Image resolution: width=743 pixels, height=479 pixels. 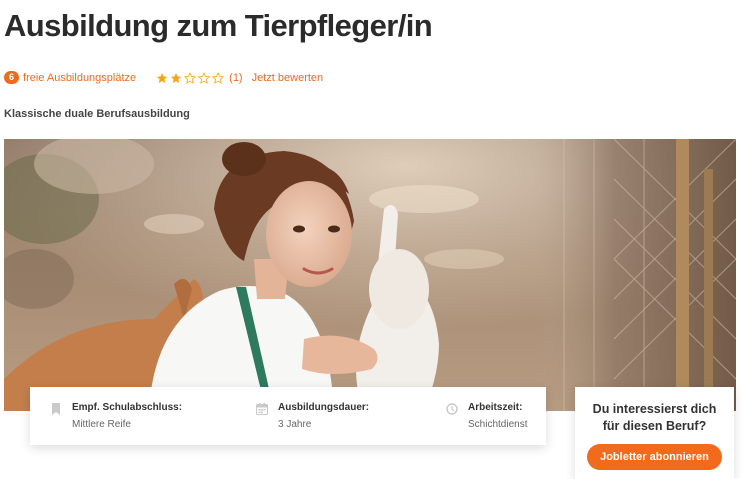 I want to click on subscribe-text: Du interessierst dich für diesen Beruf?, so click(x=654, y=418).